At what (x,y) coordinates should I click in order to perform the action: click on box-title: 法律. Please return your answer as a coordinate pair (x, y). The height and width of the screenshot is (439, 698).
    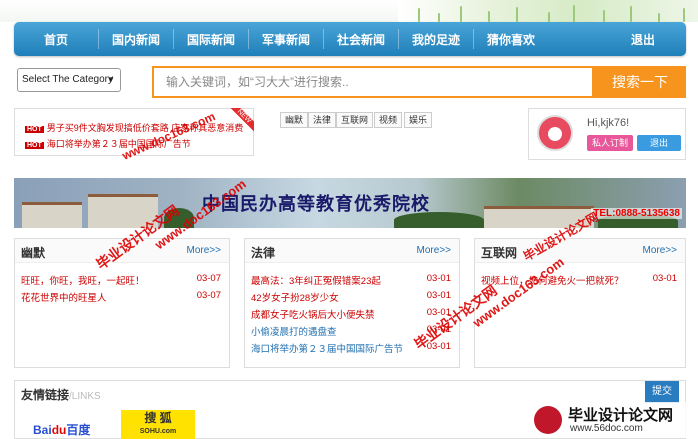
    Looking at the image, I should click on (263, 253).